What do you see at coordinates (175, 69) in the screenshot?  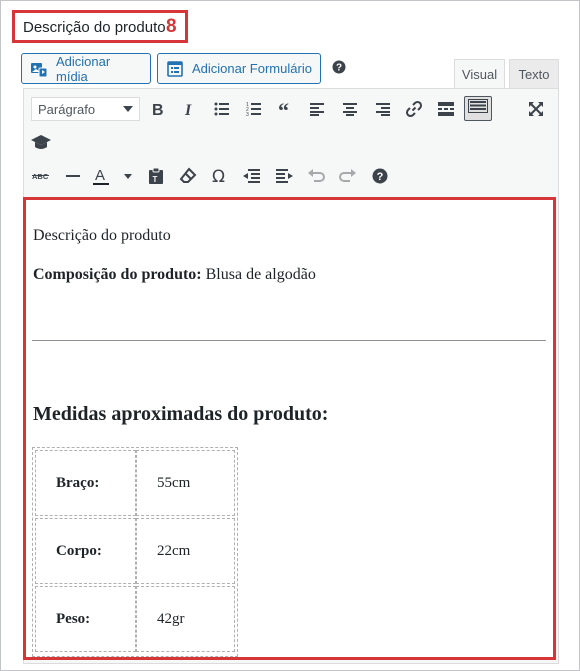 I see `form-icon` at bounding box center [175, 69].